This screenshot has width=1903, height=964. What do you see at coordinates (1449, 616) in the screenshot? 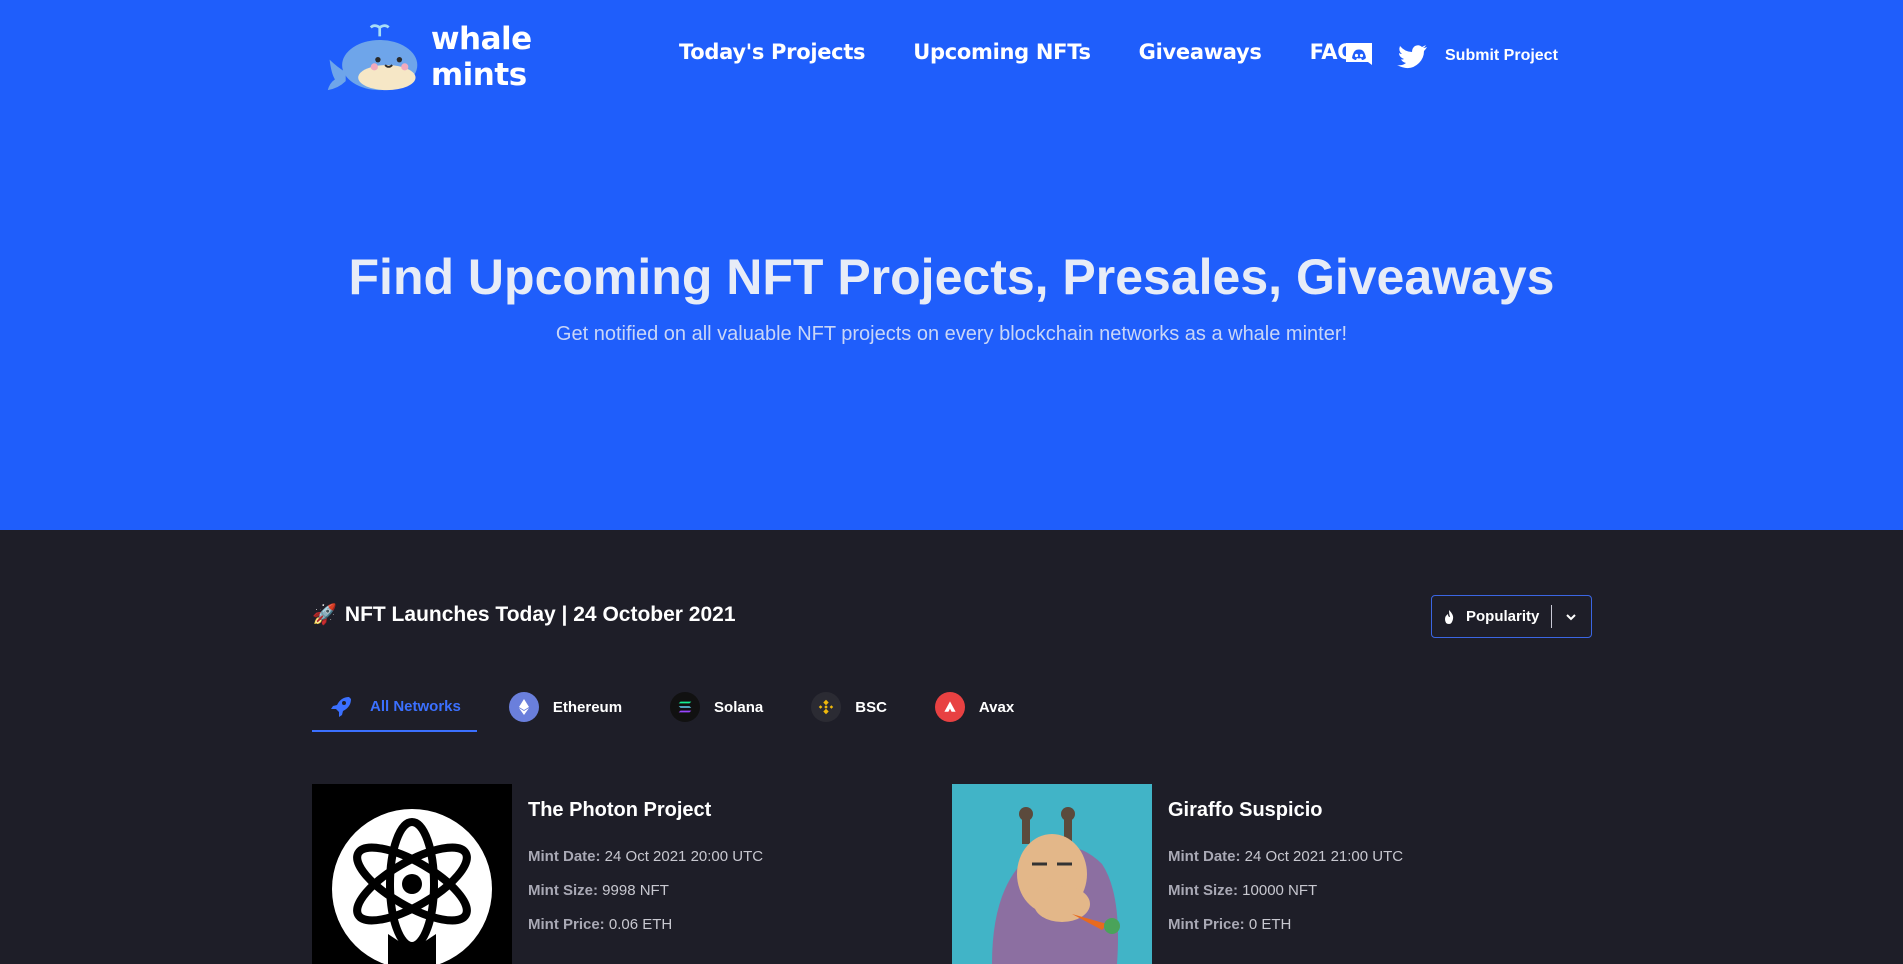
I see `flame-icon` at bounding box center [1449, 616].